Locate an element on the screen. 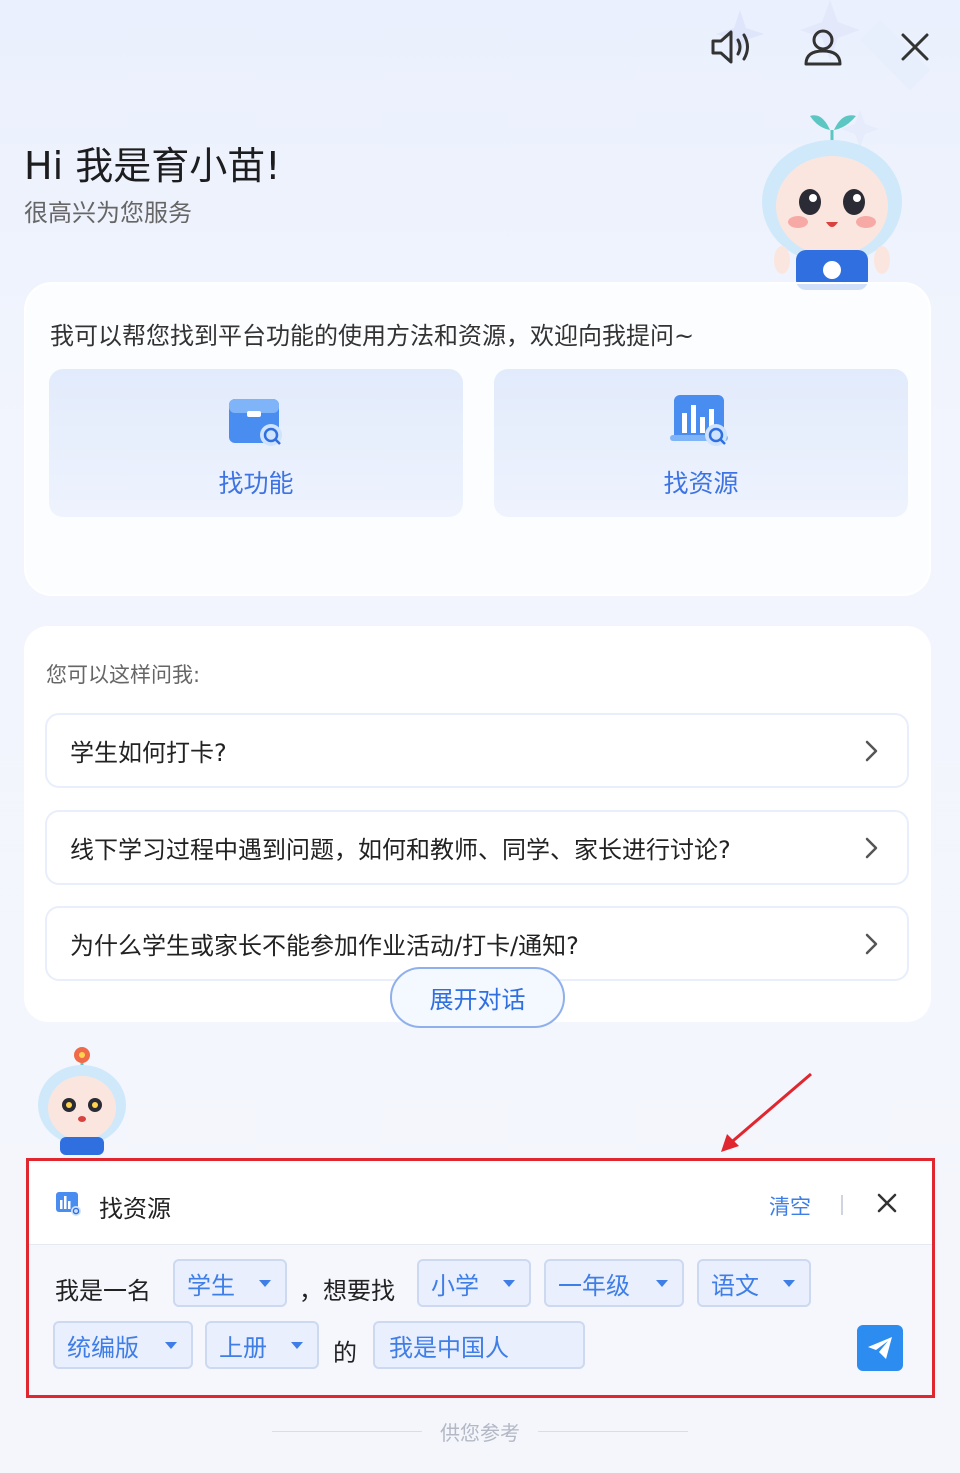 This screenshot has height=1473, width=960. grade-value: 一年级 is located at coordinates (594, 1285).